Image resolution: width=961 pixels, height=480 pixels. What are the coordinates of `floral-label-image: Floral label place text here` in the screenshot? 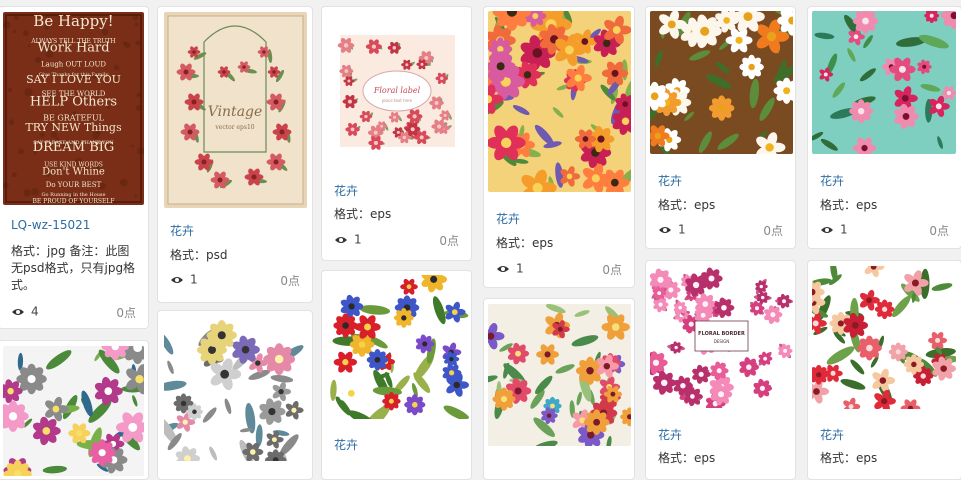 It's located at (397, 90).